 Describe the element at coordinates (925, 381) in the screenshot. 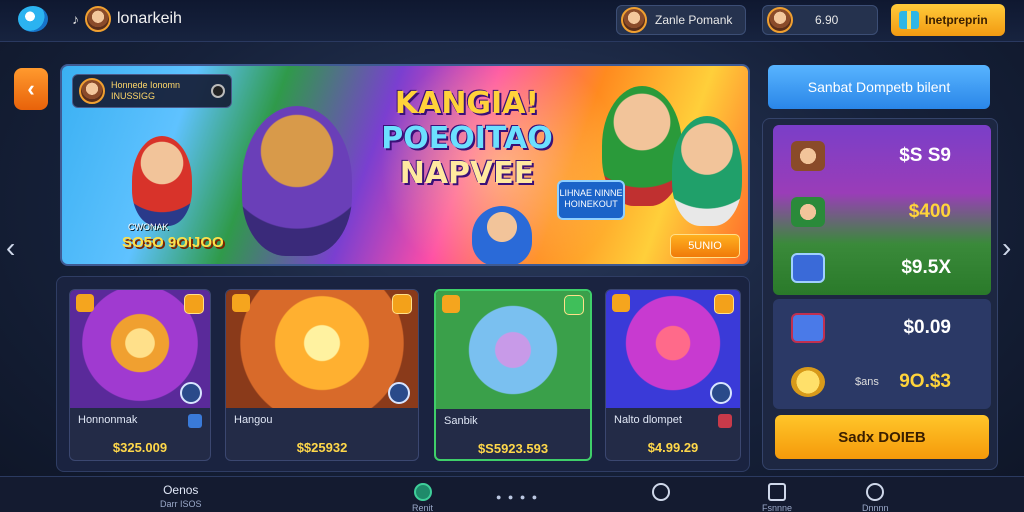

I see `offer-value: 9O.$3` at that location.